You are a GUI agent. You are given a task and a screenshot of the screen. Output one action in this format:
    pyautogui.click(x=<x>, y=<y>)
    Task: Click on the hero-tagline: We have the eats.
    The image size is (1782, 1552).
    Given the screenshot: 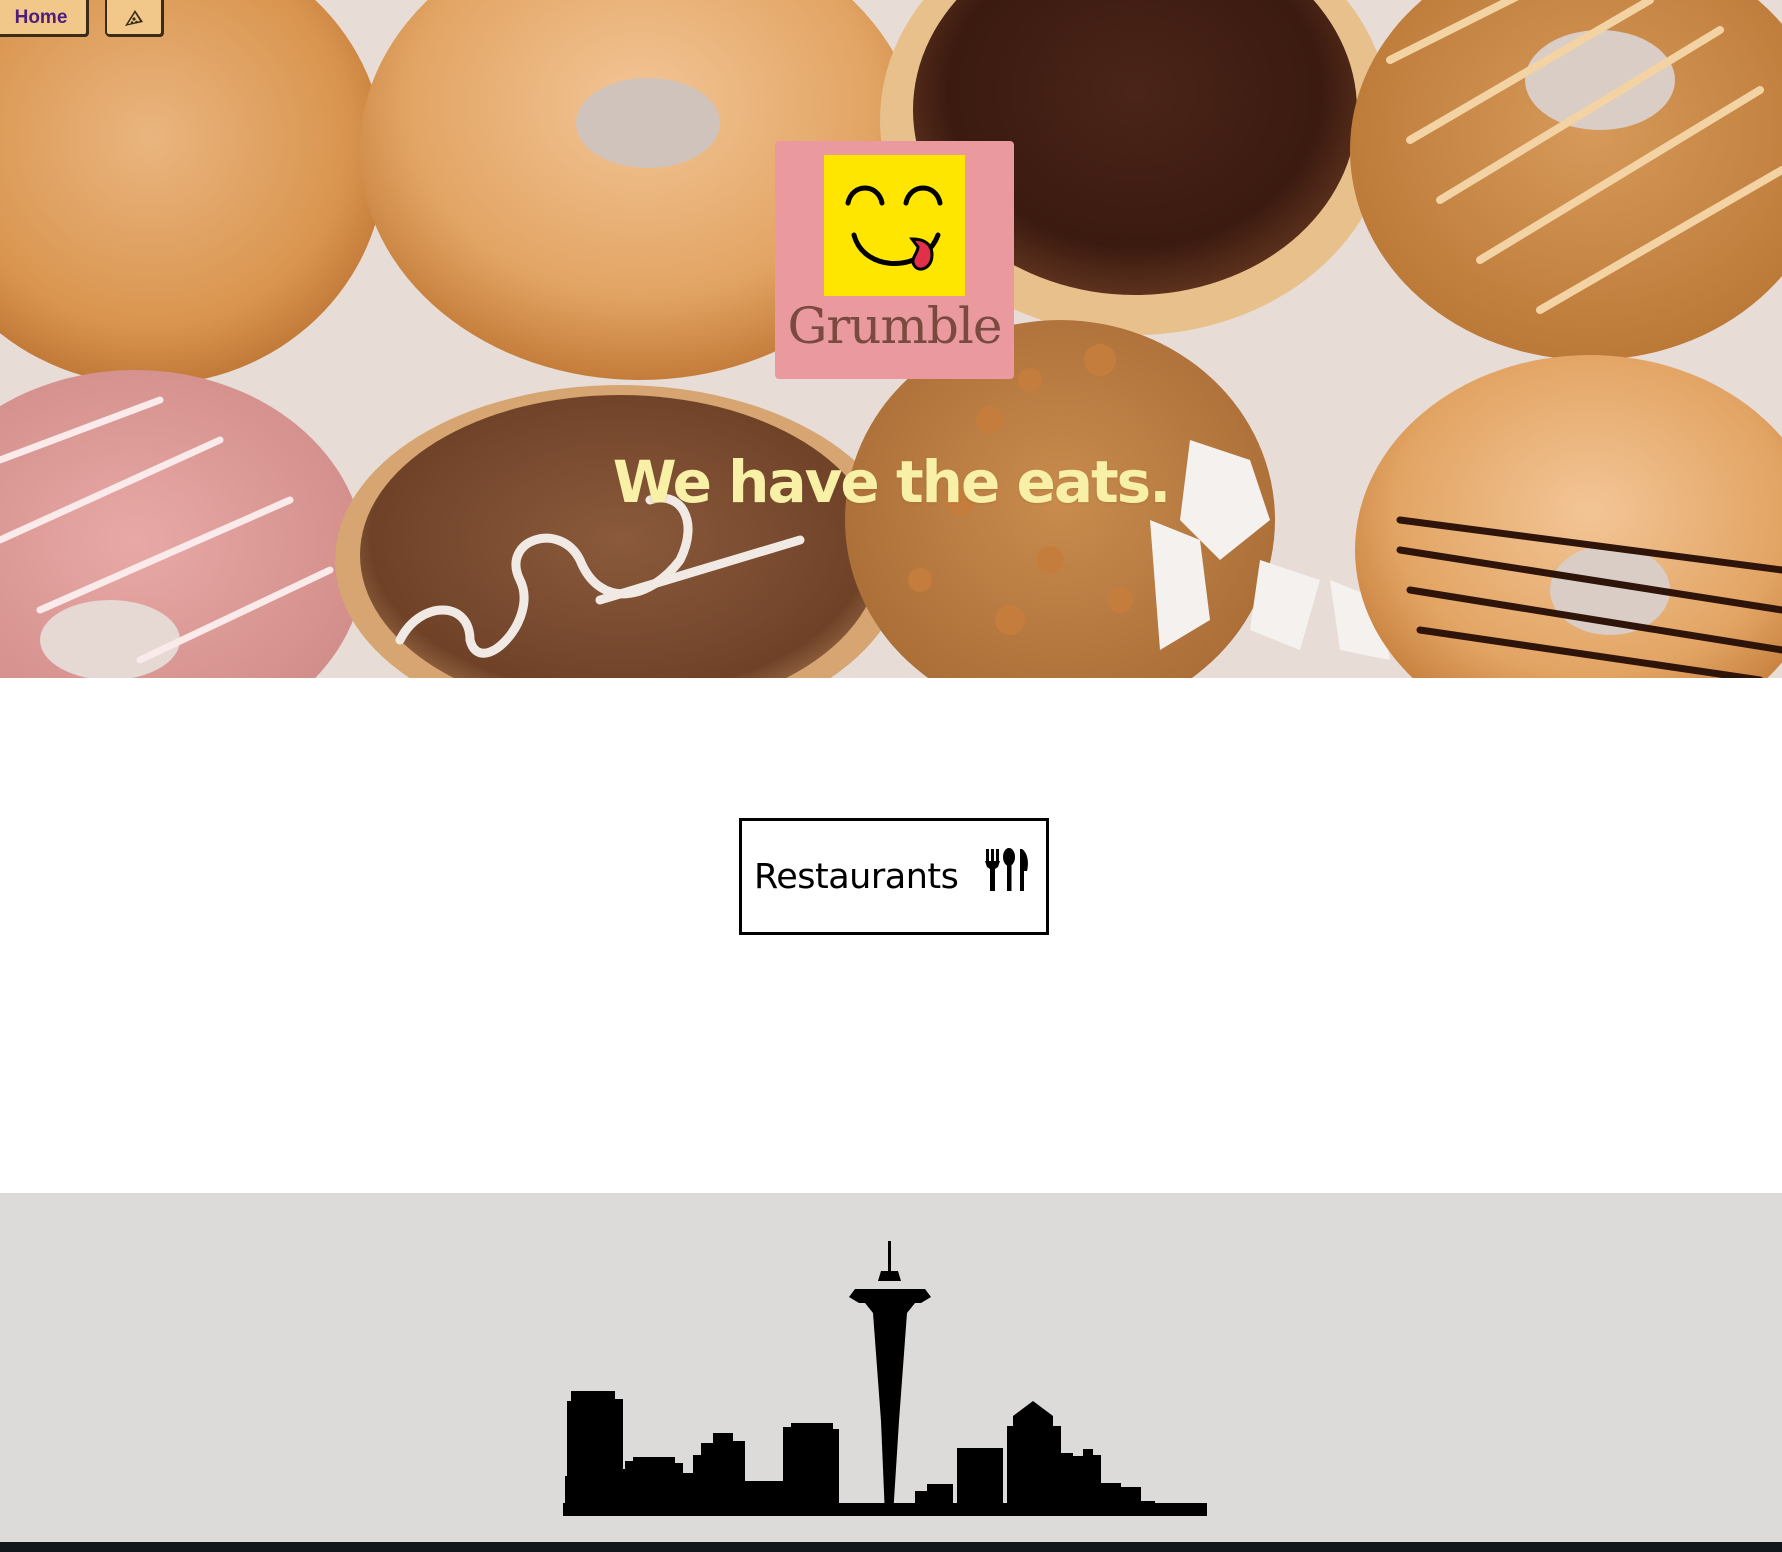 What is the action you would take?
    pyautogui.click(x=892, y=482)
    